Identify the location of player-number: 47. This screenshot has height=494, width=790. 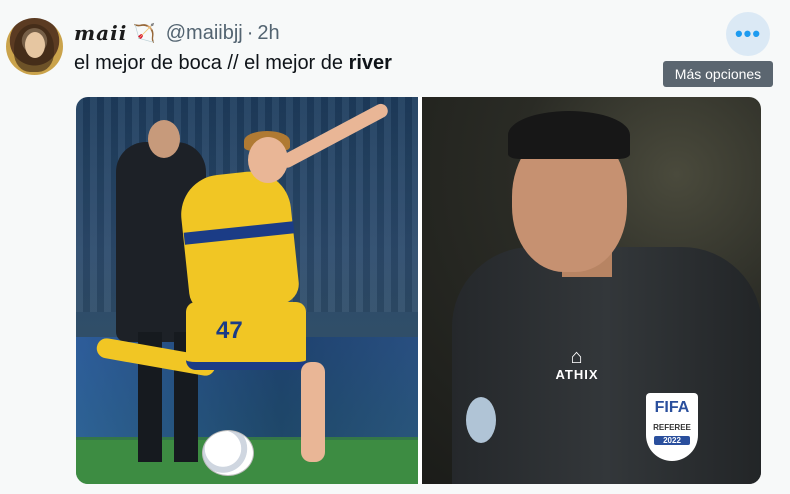
(229, 330).